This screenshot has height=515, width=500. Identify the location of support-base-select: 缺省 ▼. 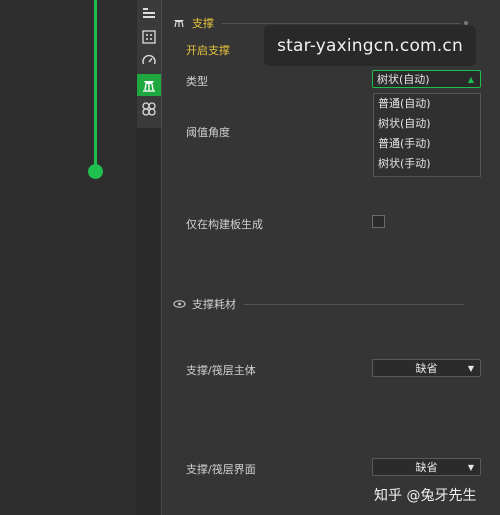
(426, 368).